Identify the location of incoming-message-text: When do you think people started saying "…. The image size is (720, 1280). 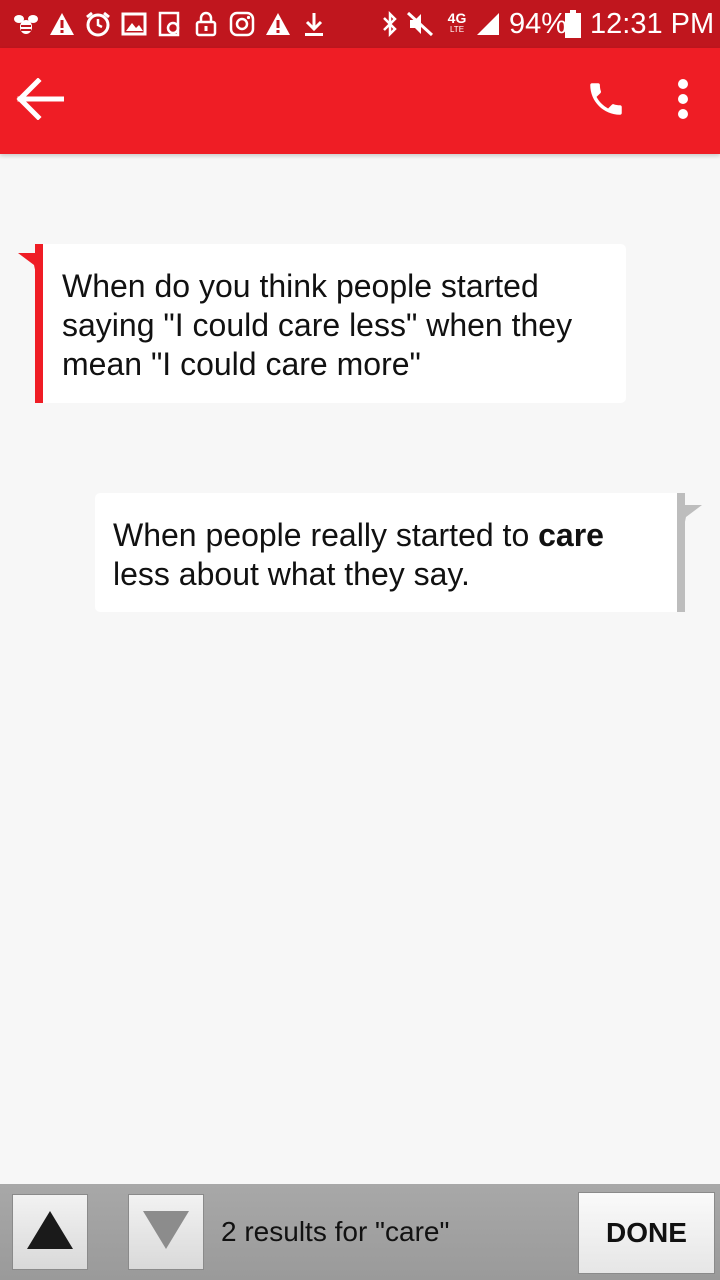
(342, 325).